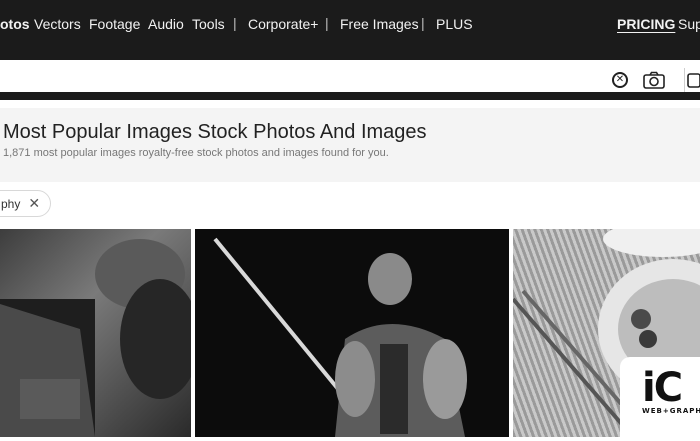 Image resolution: width=700 pixels, height=441 pixels. I want to click on search-bar: ✕, so click(350, 80).